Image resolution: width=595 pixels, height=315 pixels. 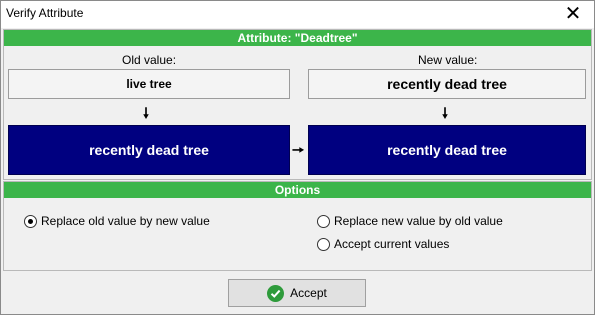 I want to click on close-icon: ✕, so click(x=573, y=14).